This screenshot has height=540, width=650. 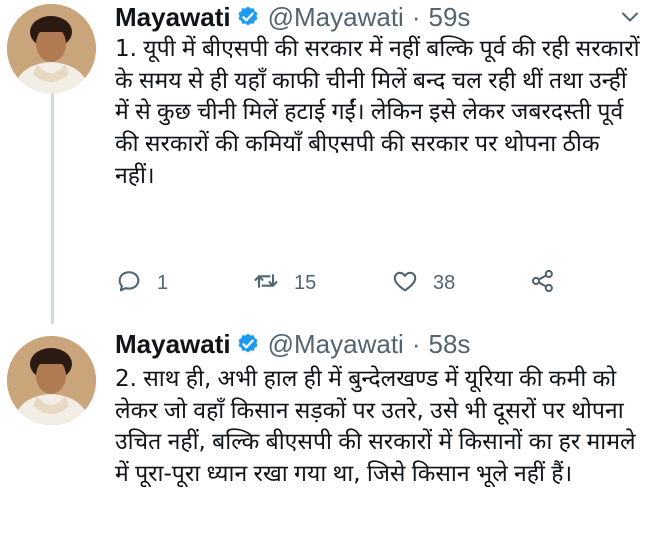 What do you see at coordinates (630, 17) in the screenshot?
I see `chevron-down-icon` at bounding box center [630, 17].